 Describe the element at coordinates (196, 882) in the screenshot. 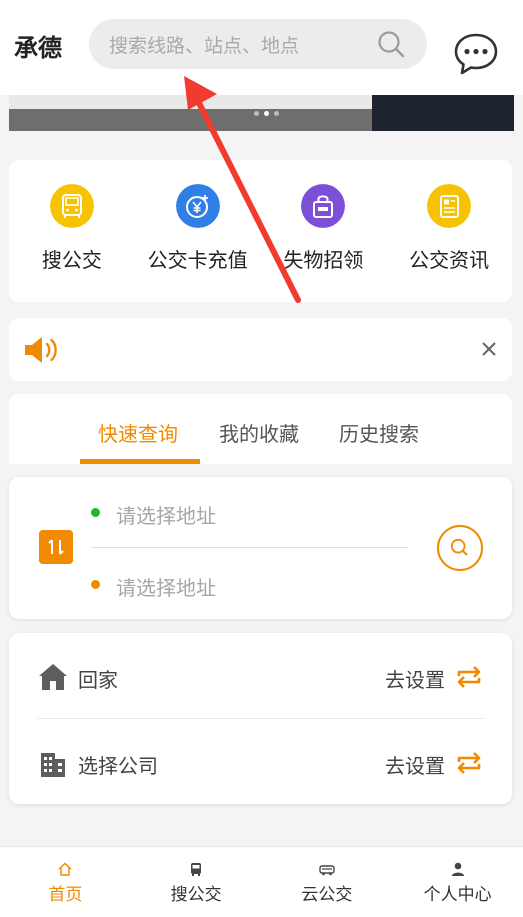

I see `nav-search-bus: 搜公交` at that location.